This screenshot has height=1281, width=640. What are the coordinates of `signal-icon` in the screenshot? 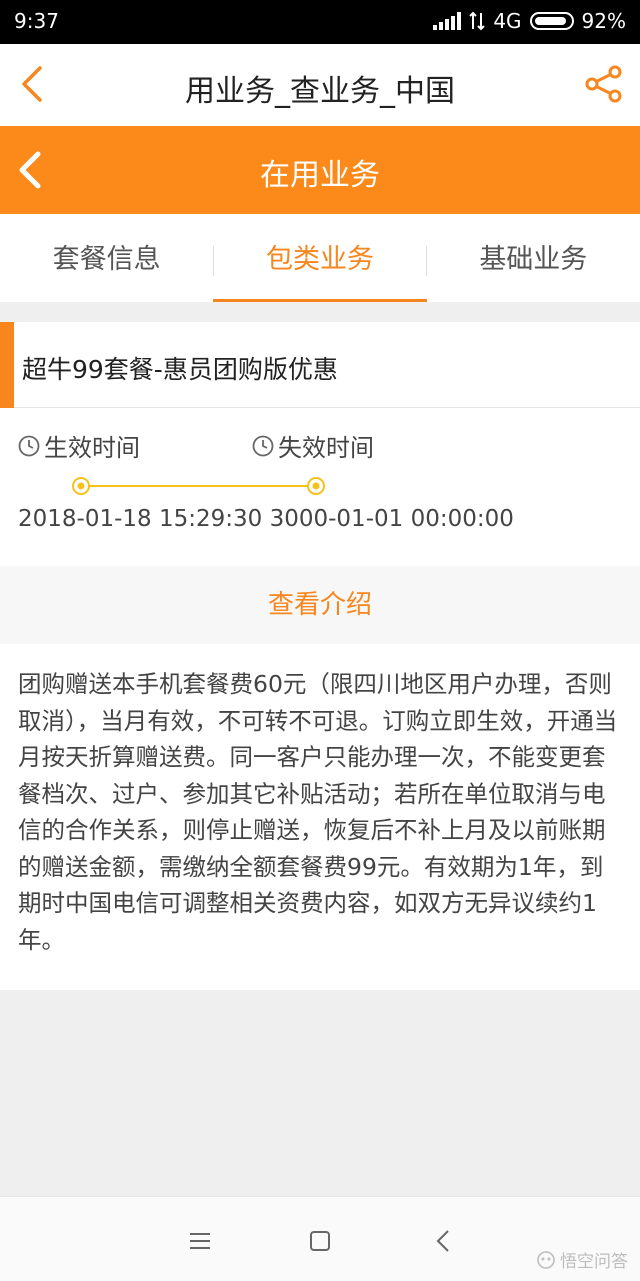 It's located at (447, 21).